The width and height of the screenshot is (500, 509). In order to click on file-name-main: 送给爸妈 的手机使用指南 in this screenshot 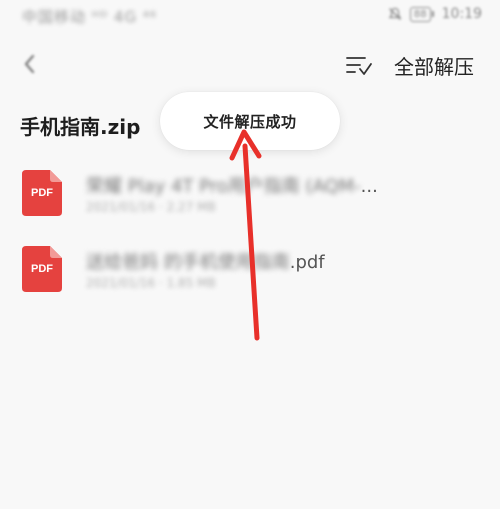, I will do `click(188, 262)`.